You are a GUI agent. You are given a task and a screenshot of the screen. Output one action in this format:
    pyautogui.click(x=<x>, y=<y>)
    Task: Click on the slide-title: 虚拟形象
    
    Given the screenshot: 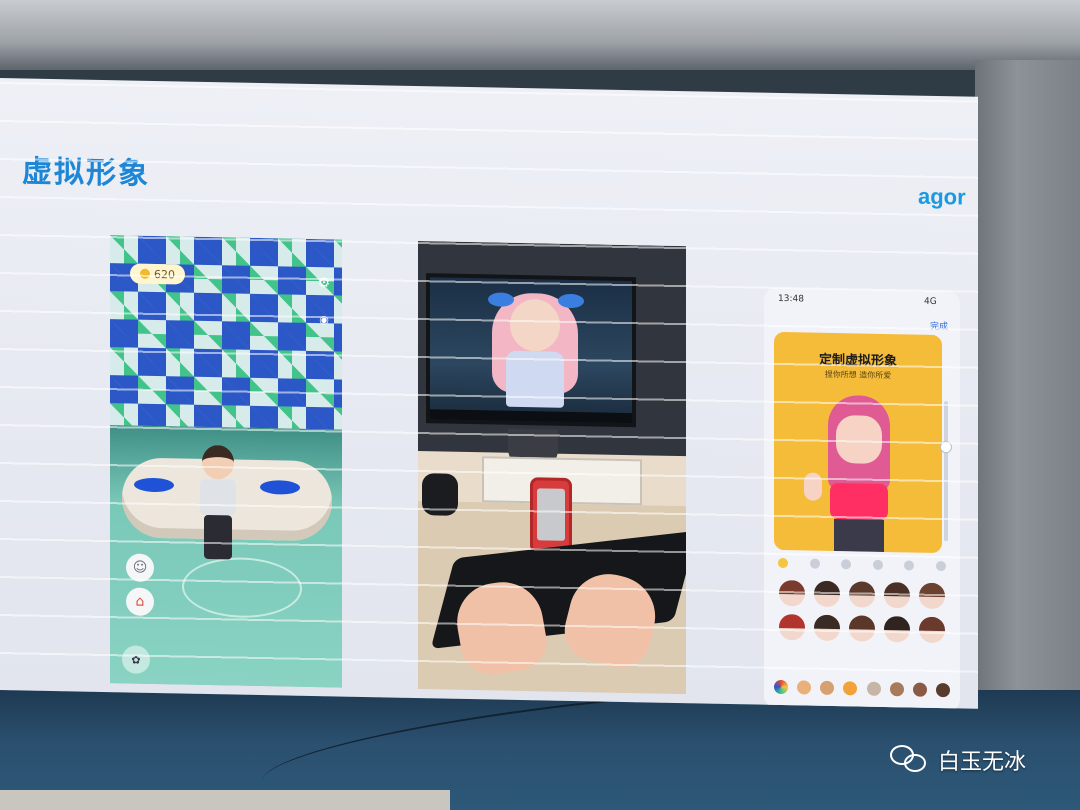 What is the action you would take?
    pyautogui.click(x=86, y=173)
    